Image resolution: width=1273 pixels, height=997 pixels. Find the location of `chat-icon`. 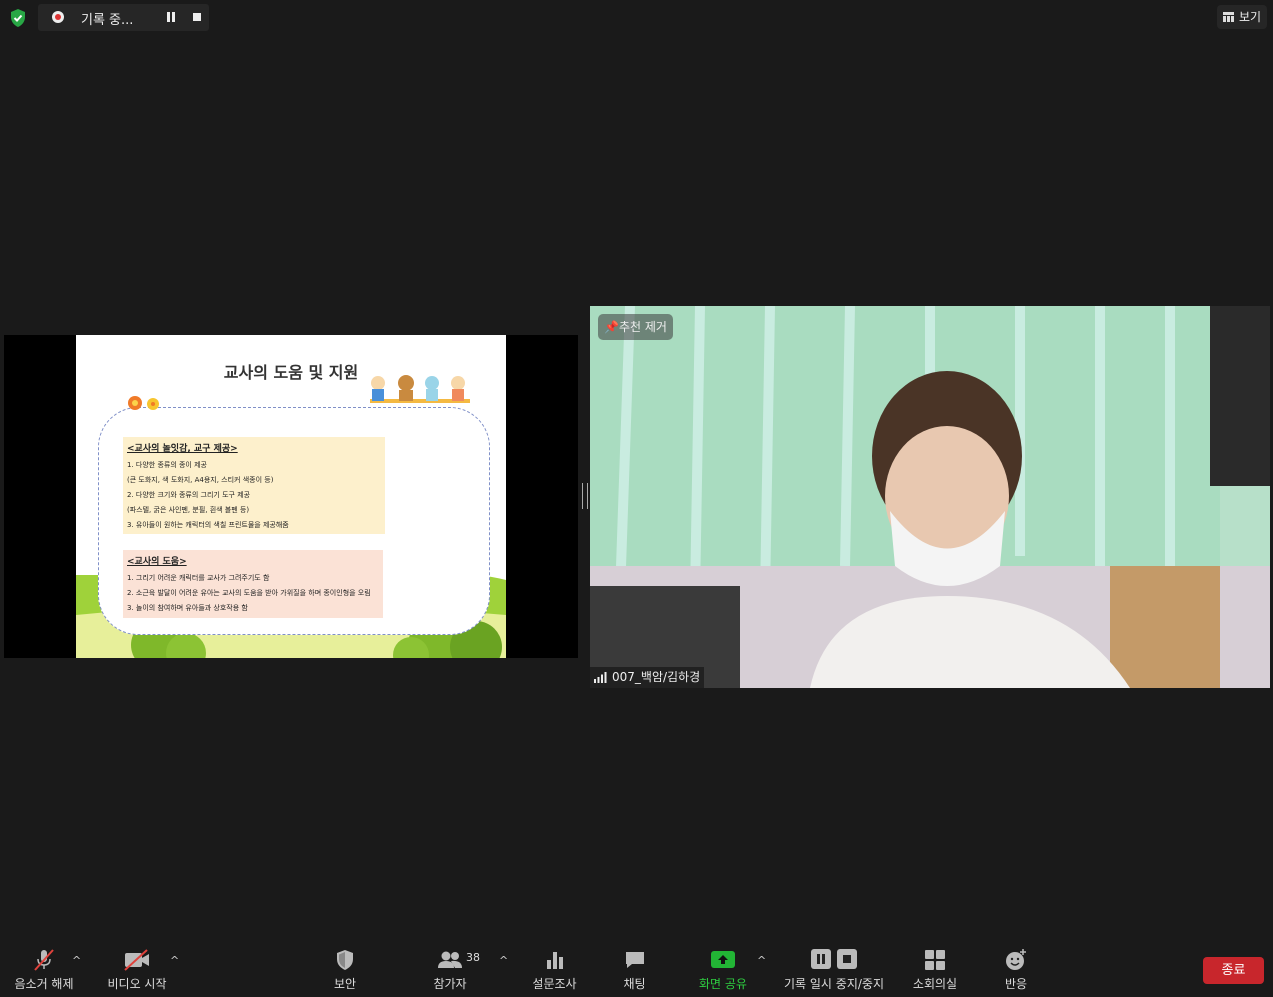

chat-icon is located at coordinates (634, 960).